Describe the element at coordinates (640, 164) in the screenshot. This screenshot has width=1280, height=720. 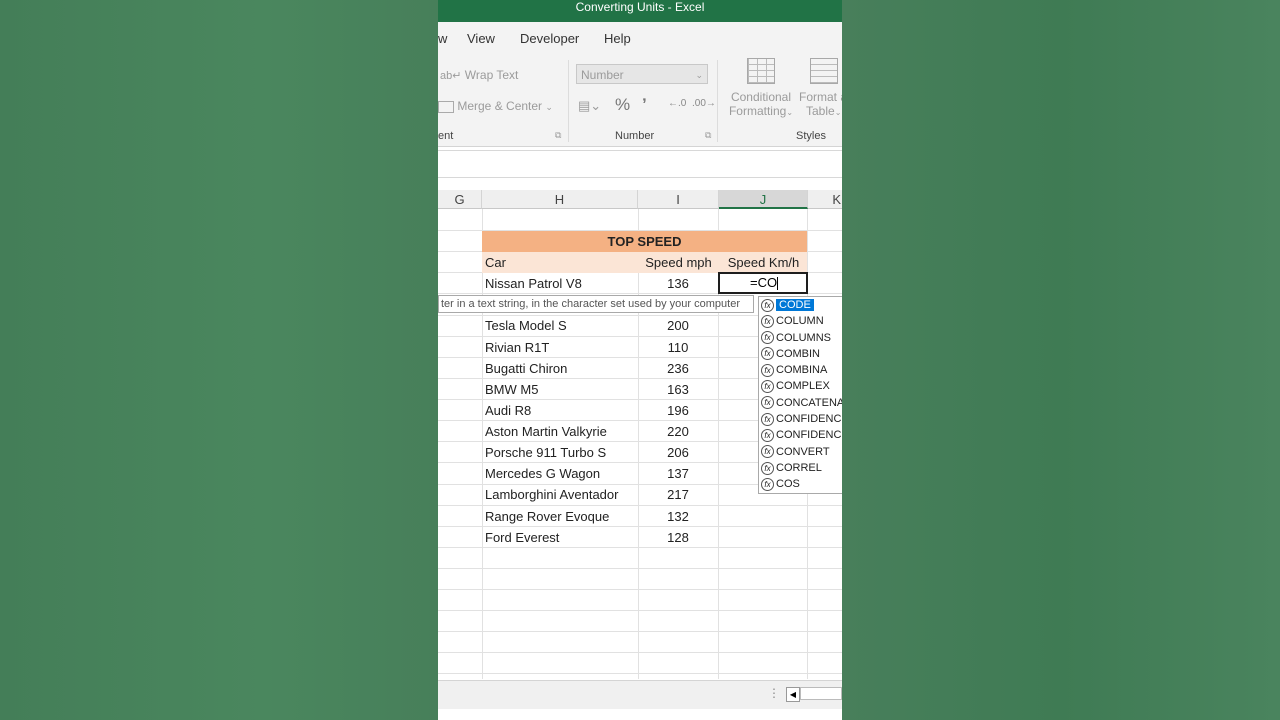
I see `formula-bar` at that location.